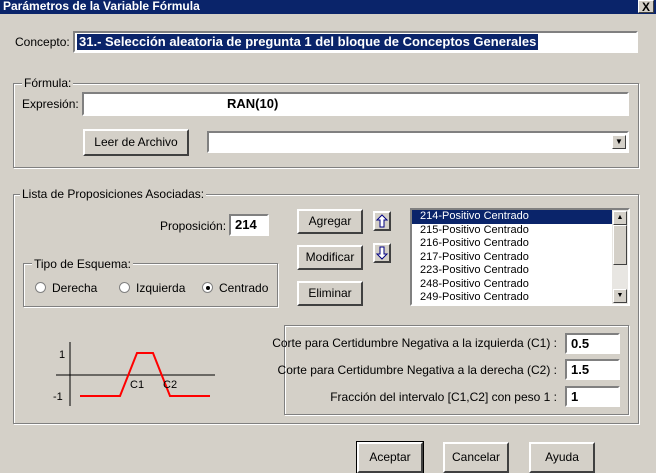 The height and width of the screenshot is (473, 656). I want to click on move-down-button, so click(382, 253).